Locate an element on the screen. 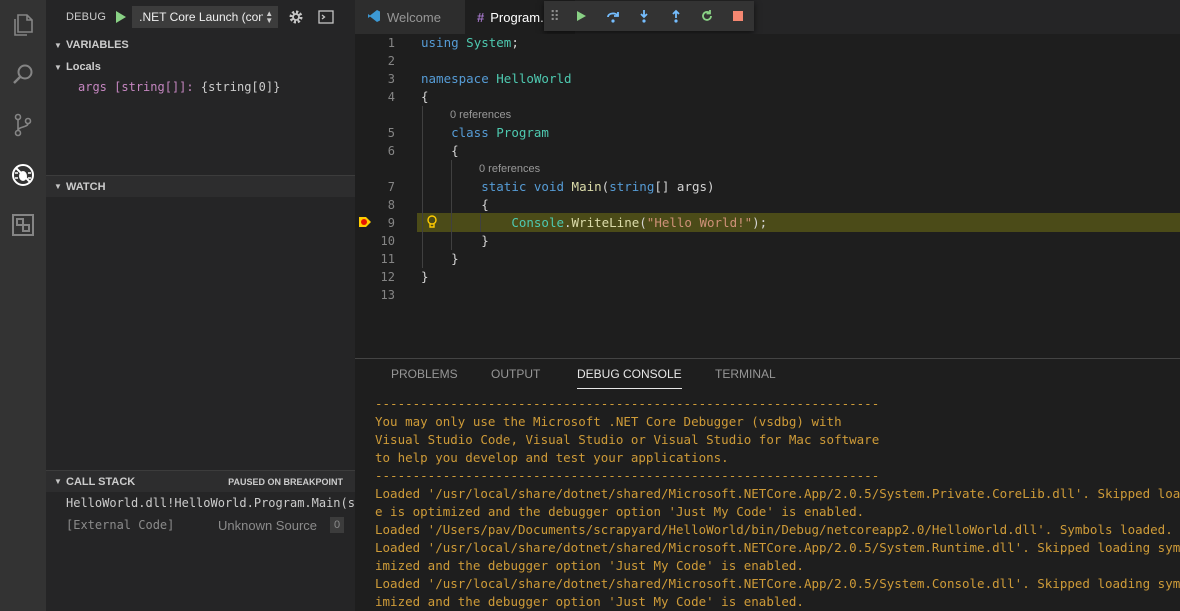 This screenshot has height=611, width=1180. editor-tab-bar: Welcome # Program.cs is located at coordinates (767, 17).